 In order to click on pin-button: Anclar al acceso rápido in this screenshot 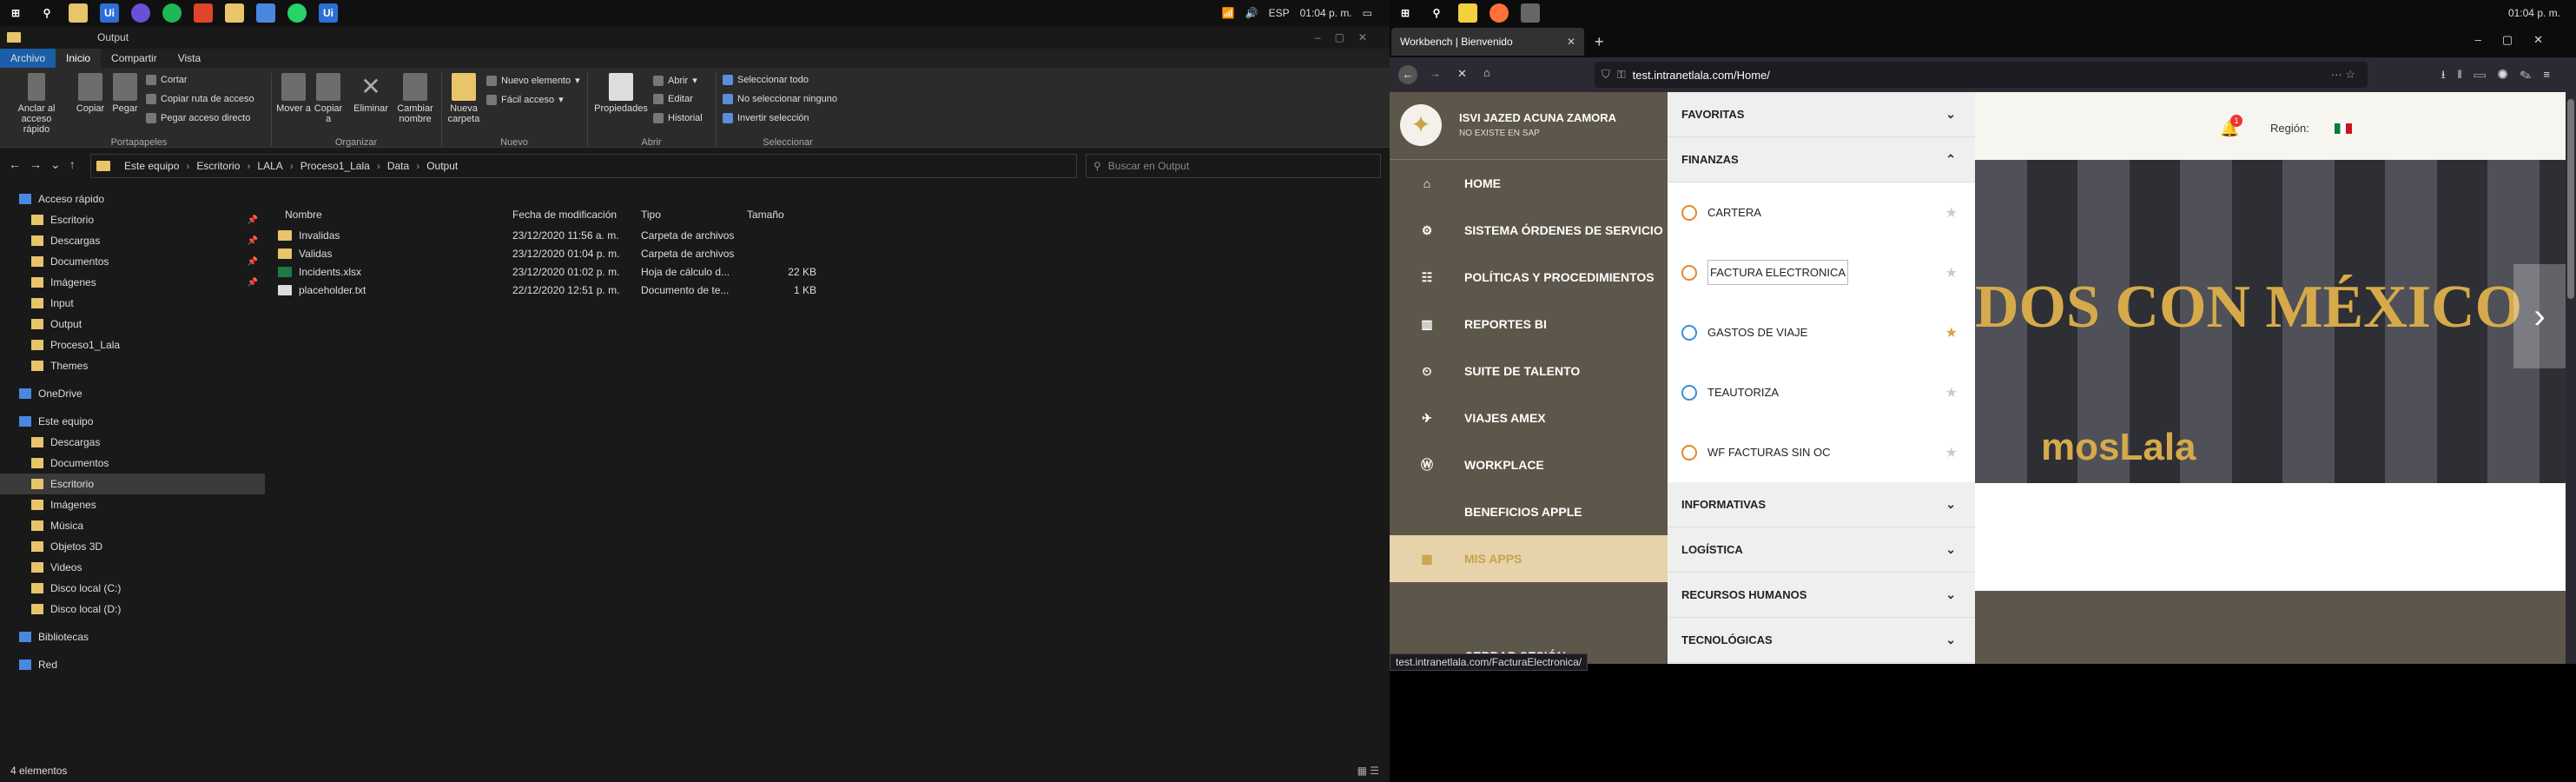, I will do `click(36, 104)`.